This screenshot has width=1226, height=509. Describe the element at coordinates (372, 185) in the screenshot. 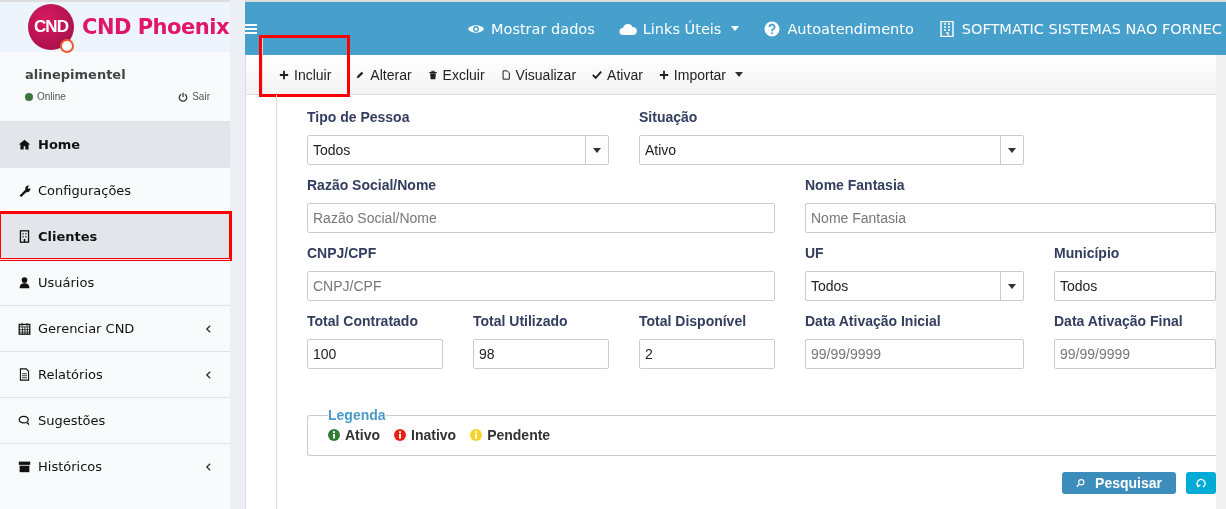

I see `field-label: Razão Social/Nome` at that location.